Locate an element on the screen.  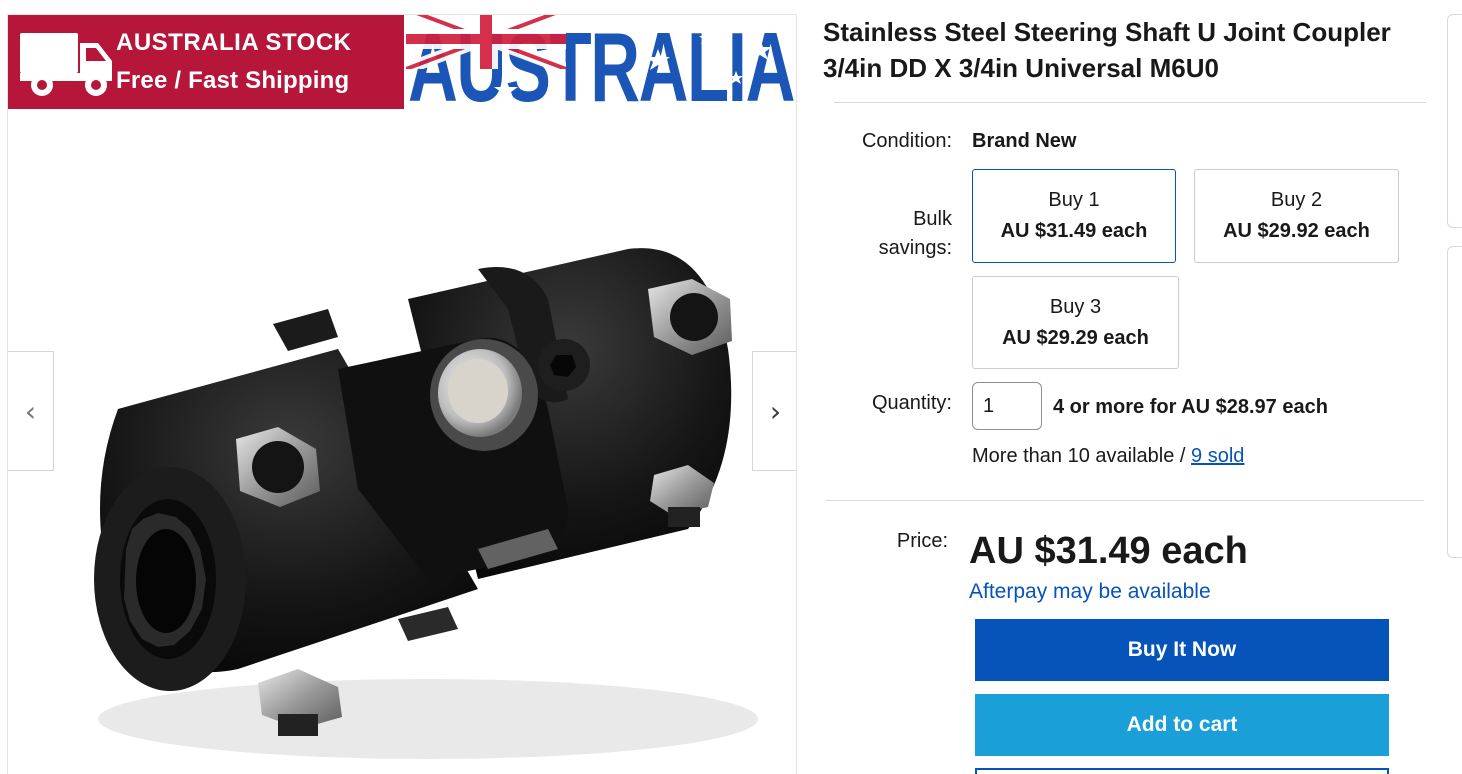
bulk-option-price: AU $29.92 each is located at coordinates (1296, 231).